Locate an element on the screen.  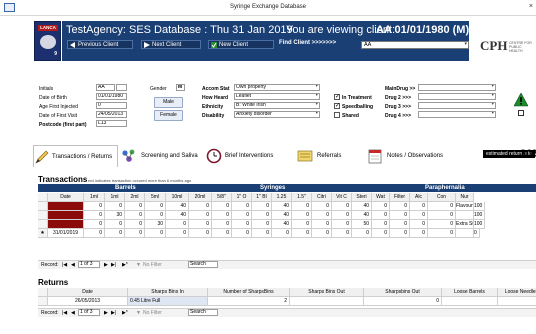
column-header: Number of SharpsBins is located at coordinates (249, 292).